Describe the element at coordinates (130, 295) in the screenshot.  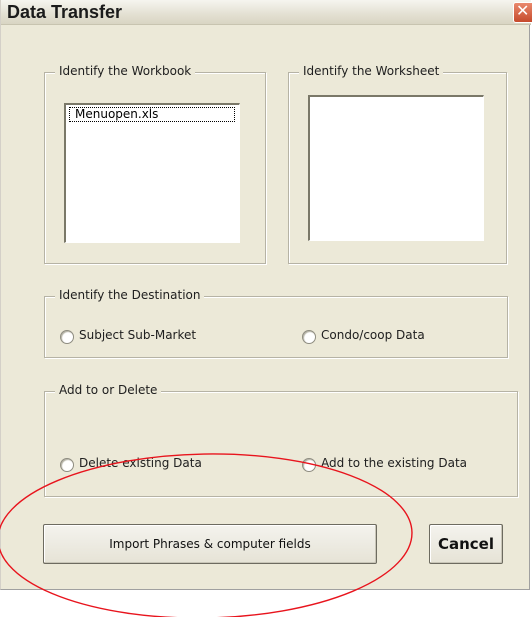
I see `destination-group-label: Identify the Destination` at that location.